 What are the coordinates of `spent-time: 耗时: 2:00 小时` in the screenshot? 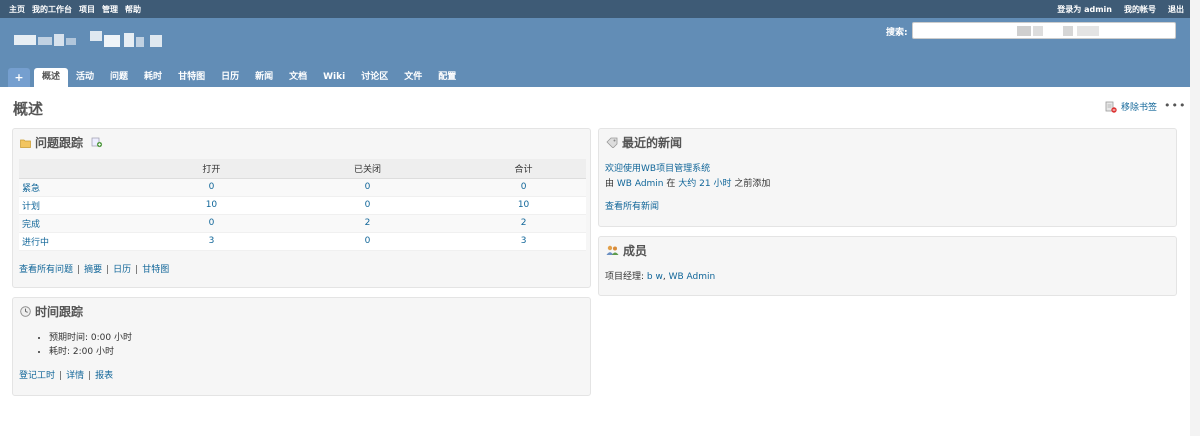 It's located at (90, 352).